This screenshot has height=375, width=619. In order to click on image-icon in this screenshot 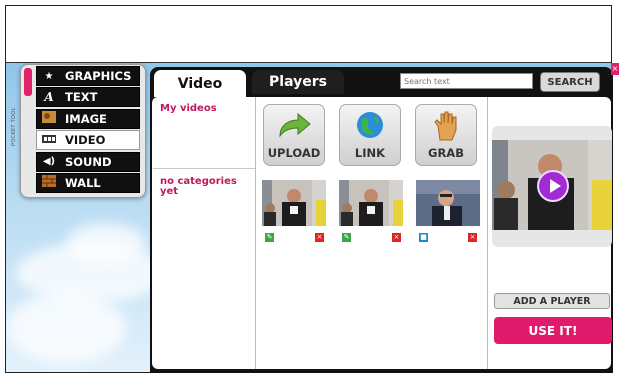, I will do `click(49, 118)`.